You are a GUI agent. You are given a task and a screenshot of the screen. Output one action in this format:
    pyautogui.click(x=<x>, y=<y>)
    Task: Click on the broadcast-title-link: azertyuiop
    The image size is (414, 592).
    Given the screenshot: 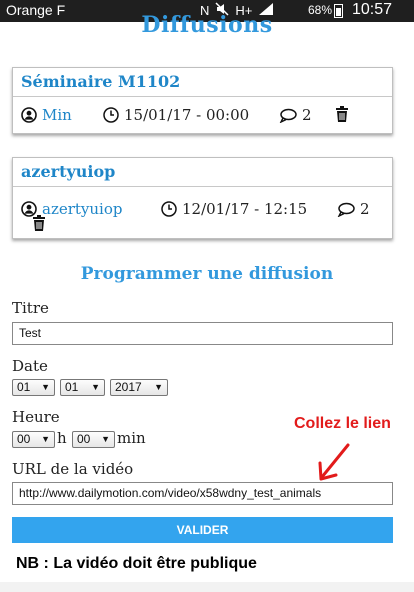 What is the action you would take?
    pyautogui.click(x=206, y=172)
    